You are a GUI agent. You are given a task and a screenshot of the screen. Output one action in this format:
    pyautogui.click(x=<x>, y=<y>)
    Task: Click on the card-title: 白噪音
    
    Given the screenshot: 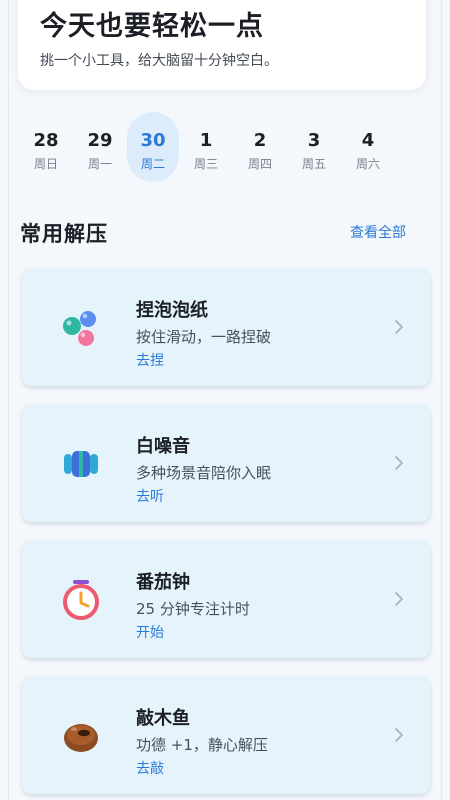 What is the action you would take?
    pyautogui.click(x=163, y=446)
    